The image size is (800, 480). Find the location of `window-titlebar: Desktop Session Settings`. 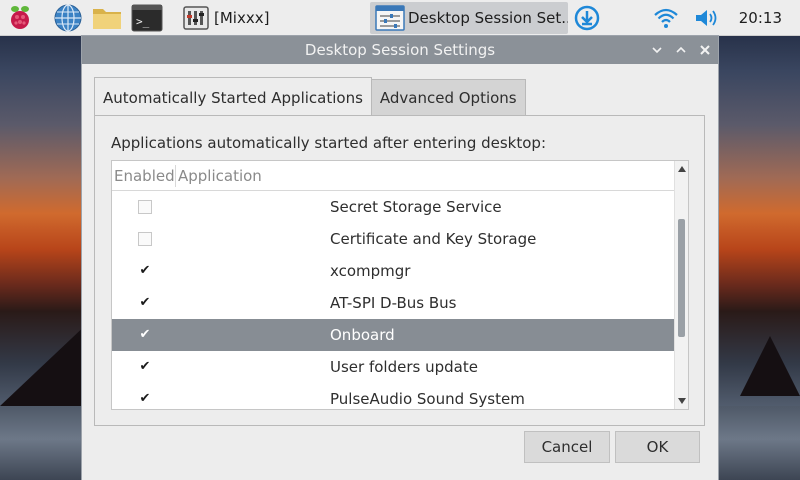

window-titlebar: Desktop Session Settings is located at coordinates (400, 50).